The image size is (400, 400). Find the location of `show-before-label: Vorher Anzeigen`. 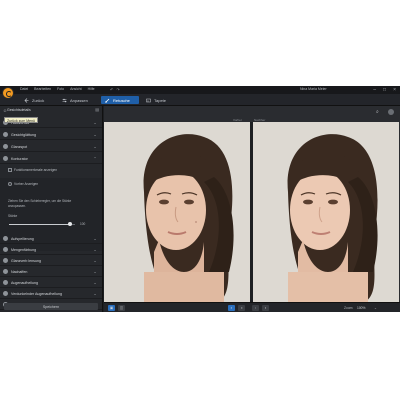

show-before-label: Vorher Anzeigen is located at coordinates (26, 184).